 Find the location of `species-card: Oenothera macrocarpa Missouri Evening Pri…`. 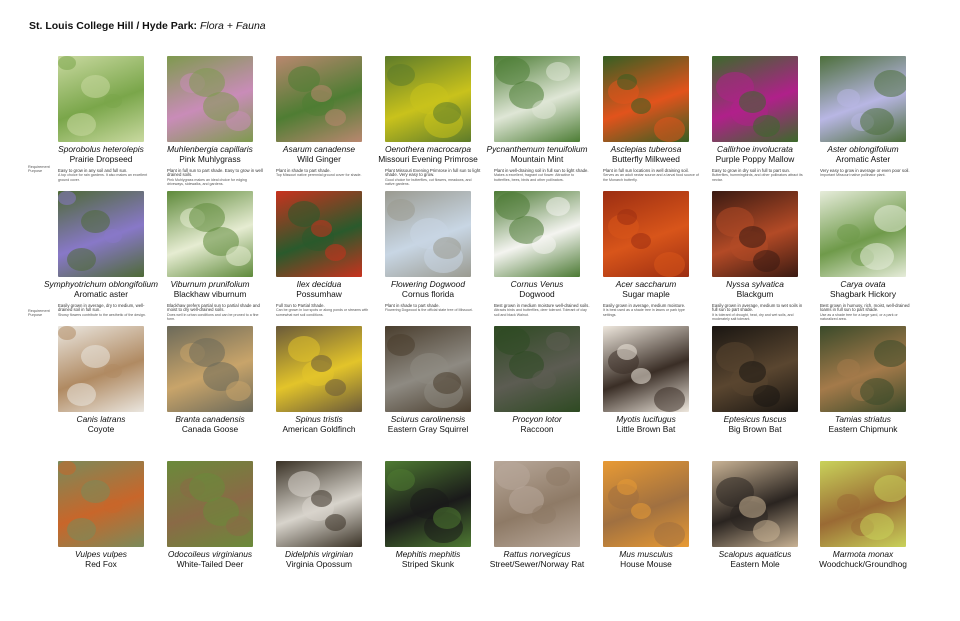

species-card: Oenothera macrocarpa Missouri Evening Pri… is located at coordinates (429, 121).